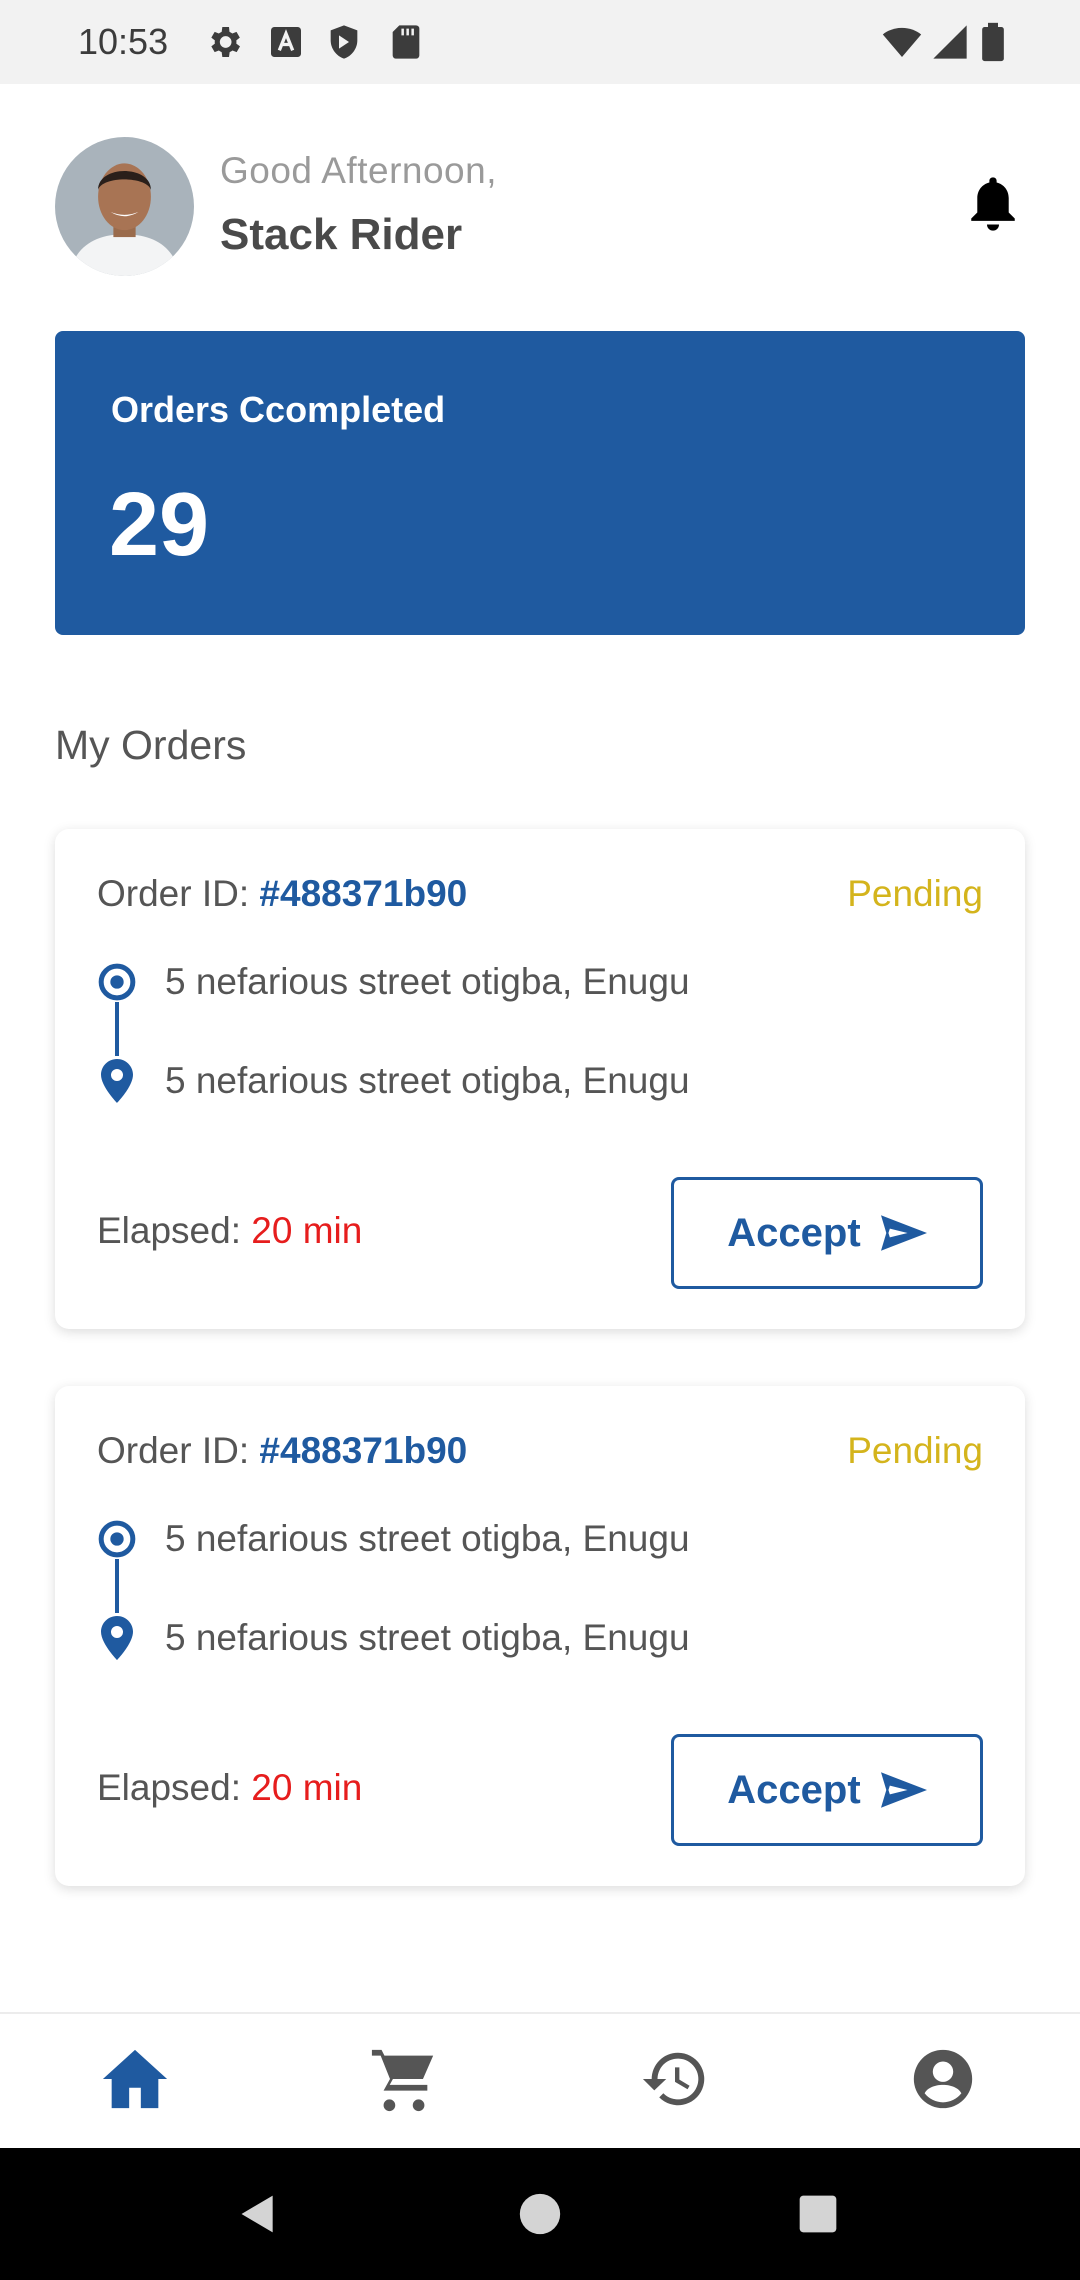  I want to click on home-circle-icon, so click(540, 2214).